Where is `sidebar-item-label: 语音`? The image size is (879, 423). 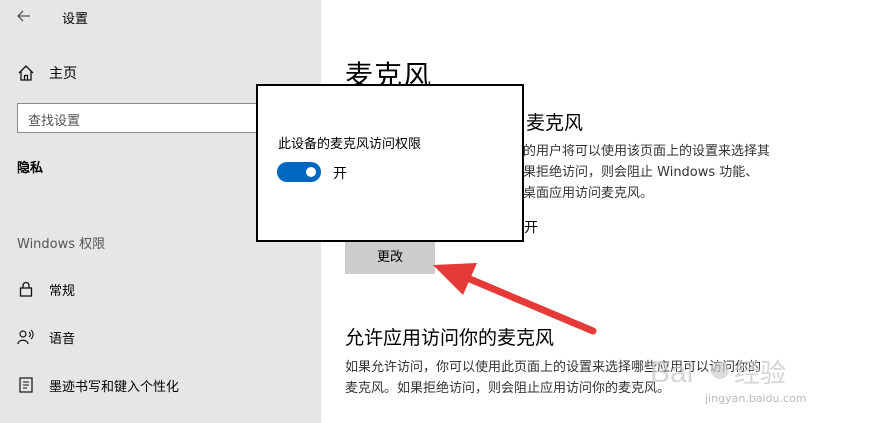 sidebar-item-label: 语音 is located at coordinates (62, 339).